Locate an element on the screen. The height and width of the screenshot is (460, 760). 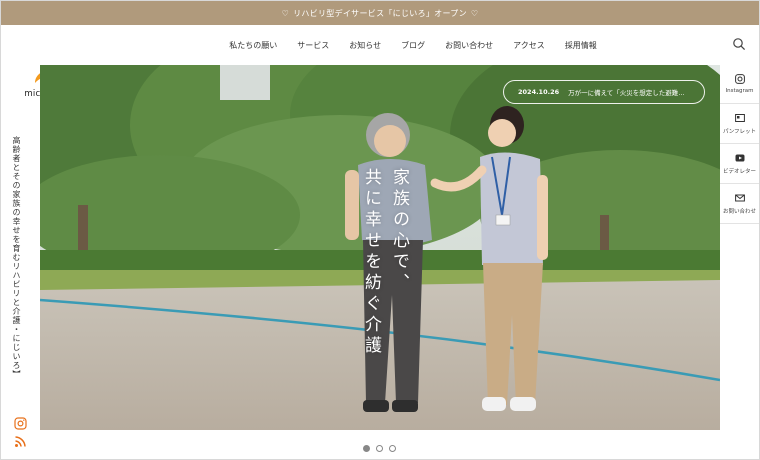
nav-item-blog: ブログ is located at coordinates (413, 45).